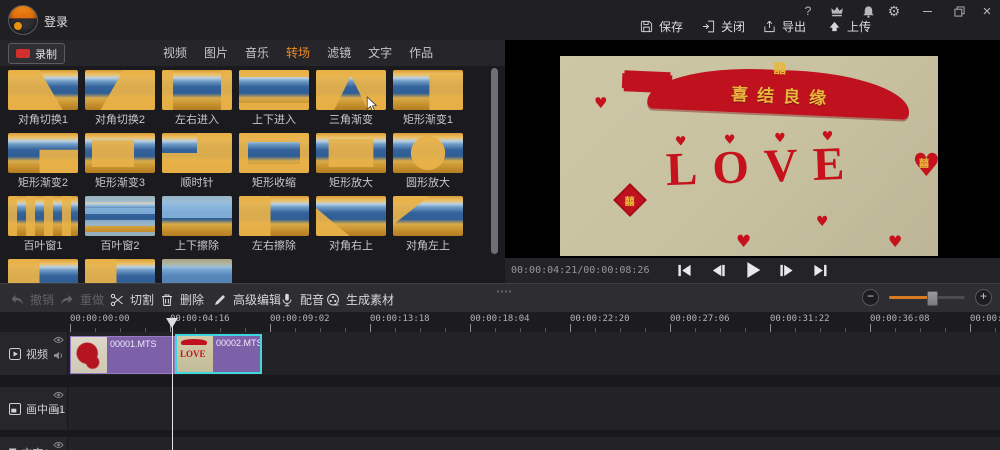 This screenshot has height=450, width=1000. What do you see at coordinates (894, 11) in the screenshot?
I see `settings-button: ⚙` at bounding box center [894, 11].